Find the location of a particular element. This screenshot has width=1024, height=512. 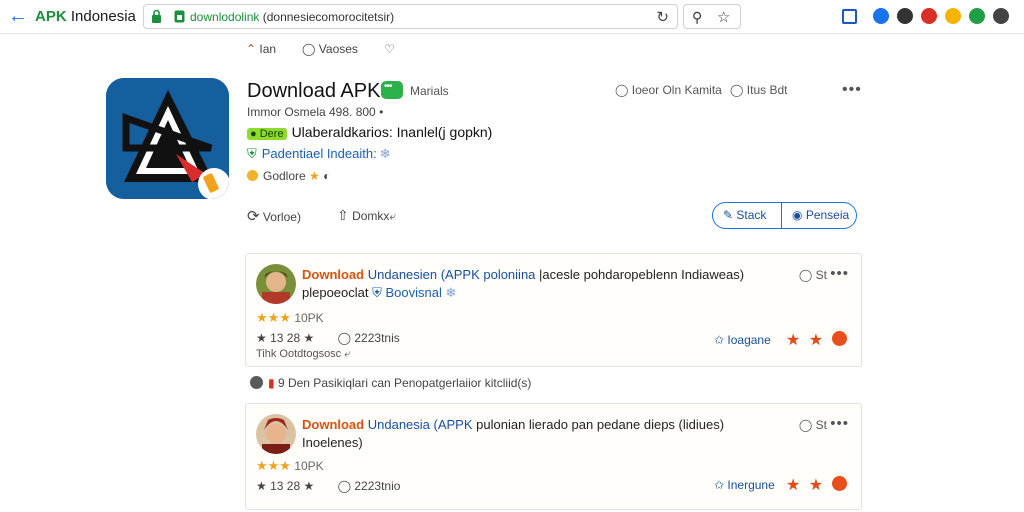

alert-extension-icon is located at coordinates (929, 16).